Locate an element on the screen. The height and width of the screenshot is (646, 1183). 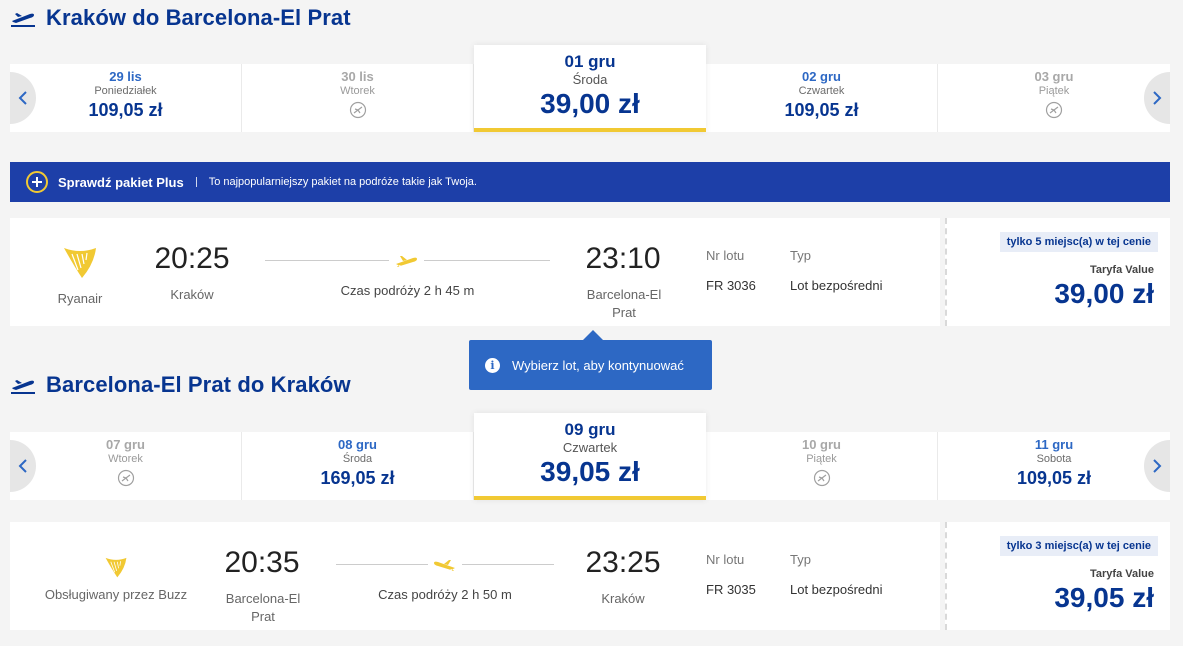
airline-name: Ryanair is located at coordinates (80, 298).